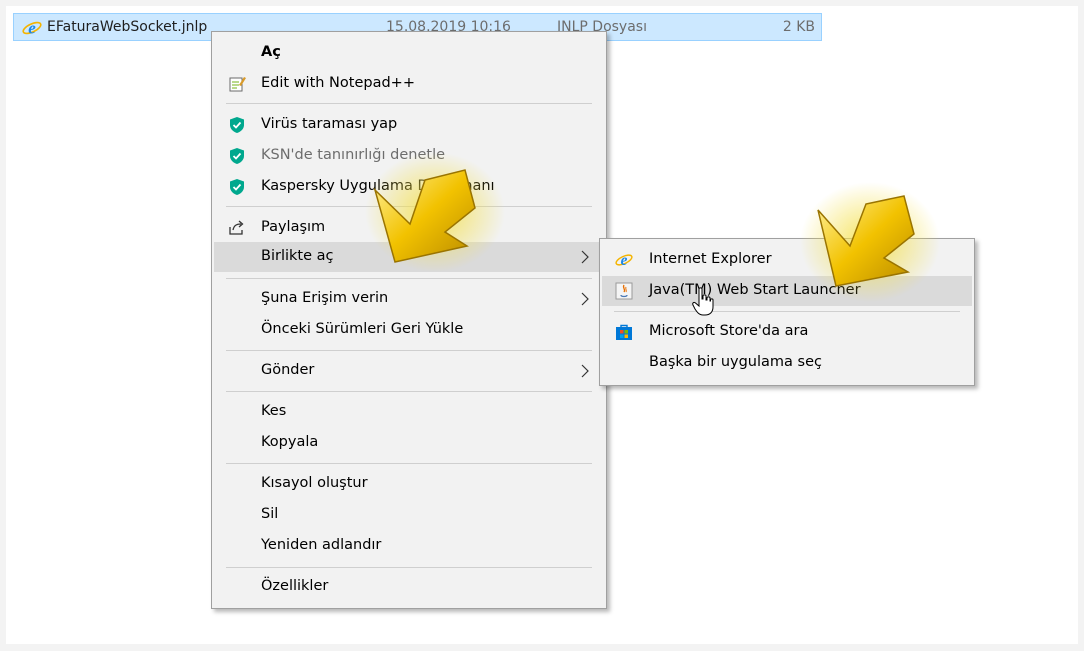  Describe the element at coordinates (236, 227) in the screenshot. I see `share-icon` at that location.